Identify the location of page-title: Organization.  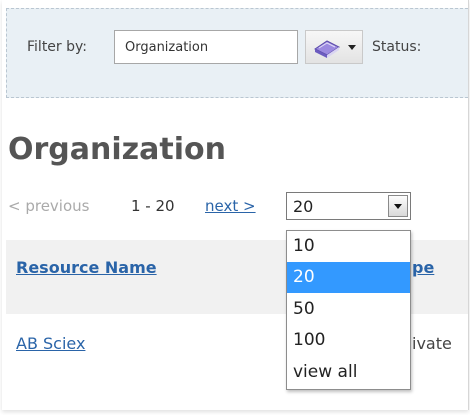
(117, 149).